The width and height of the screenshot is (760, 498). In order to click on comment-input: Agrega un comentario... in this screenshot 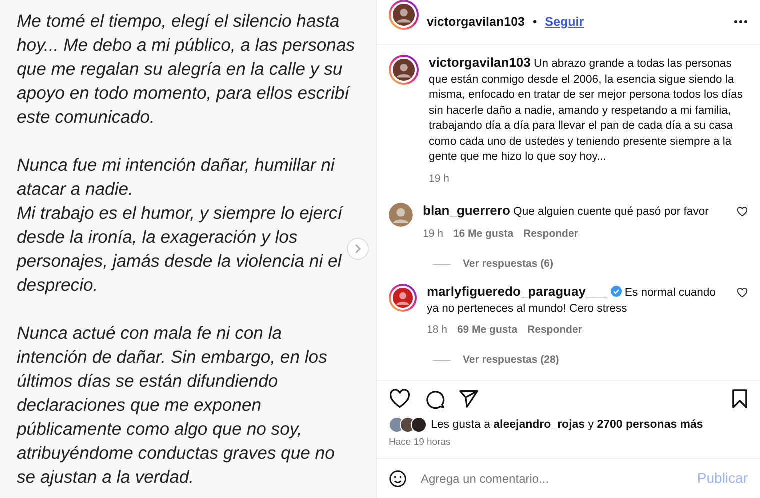, I will do `click(552, 478)`.